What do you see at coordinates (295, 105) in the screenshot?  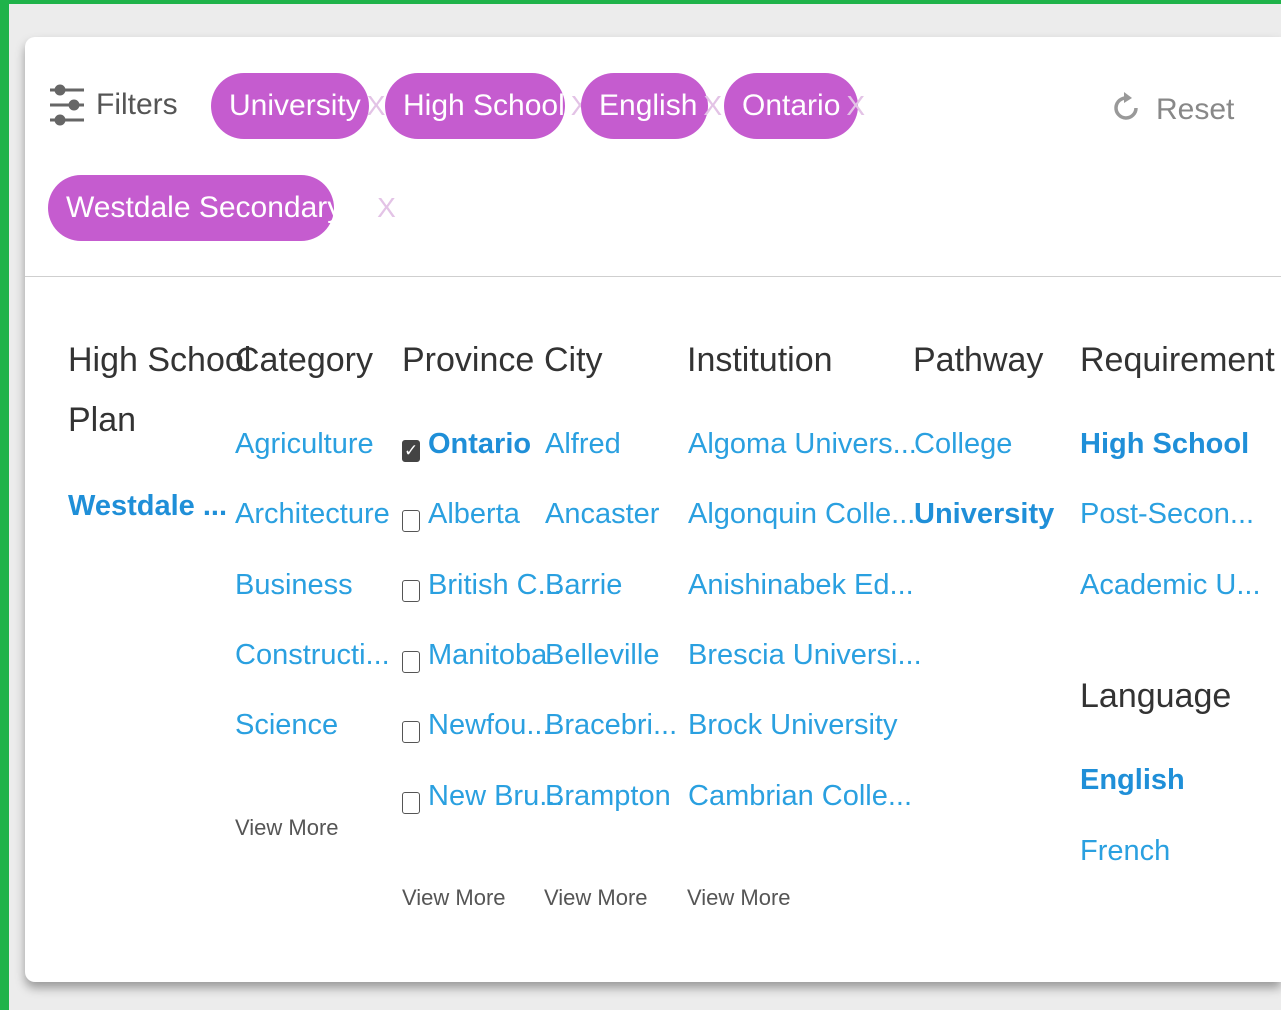 I see `chip-label: University` at bounding box center [295, 105].